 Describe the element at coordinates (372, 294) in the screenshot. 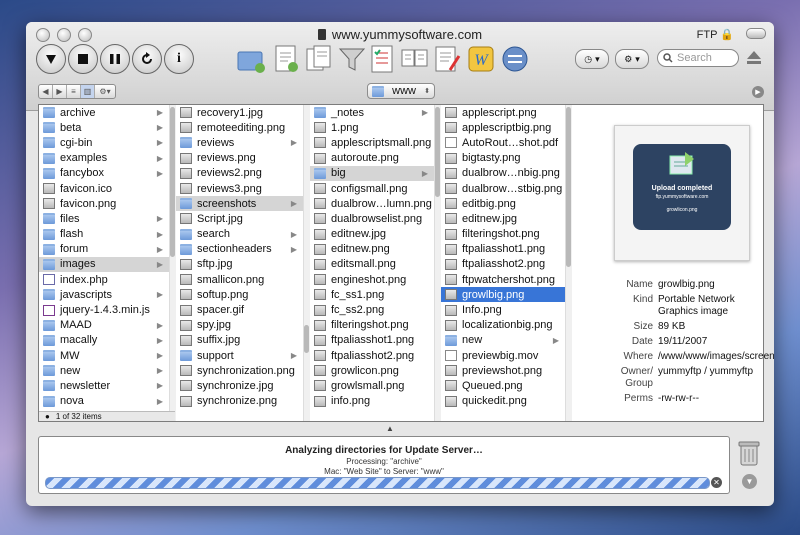

I see `list-item: fc_ss1.png` at that location.